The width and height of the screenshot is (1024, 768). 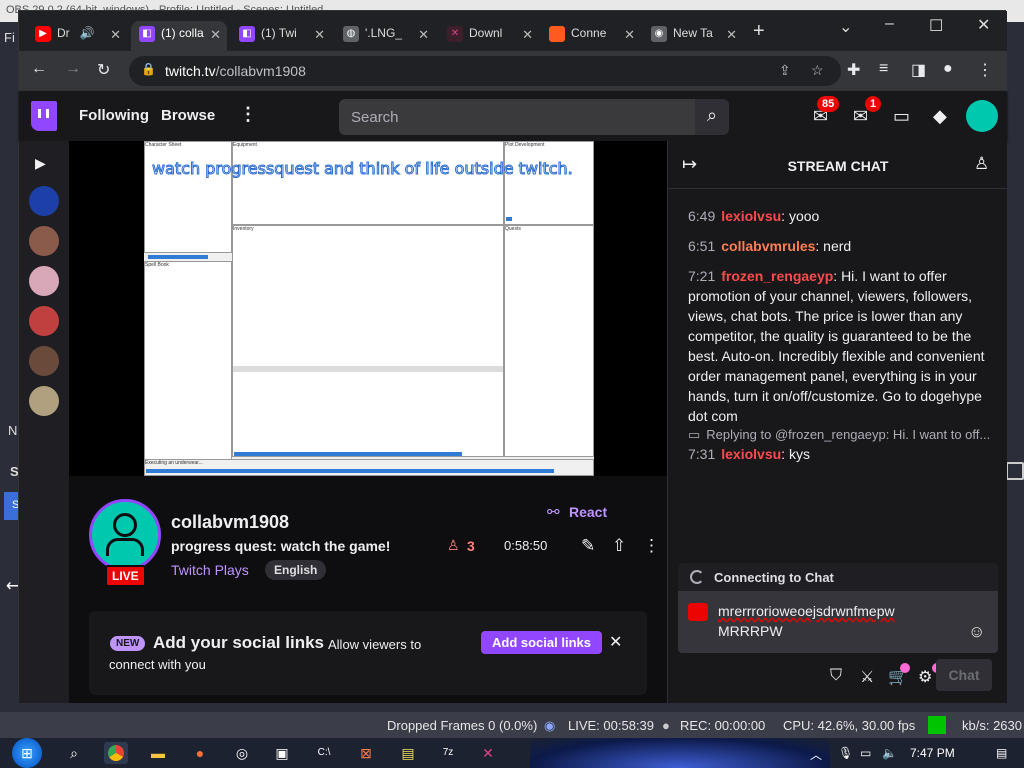 I want to click on maximize-icon: ☐, so click(x=936, y=26).